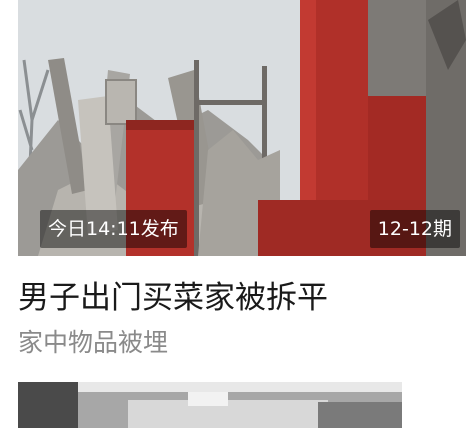 The image size is (466, 428). Describe the element at coordinates (414, 229) in the screenshot. I see `issue-badge: 12-12期` at that location.